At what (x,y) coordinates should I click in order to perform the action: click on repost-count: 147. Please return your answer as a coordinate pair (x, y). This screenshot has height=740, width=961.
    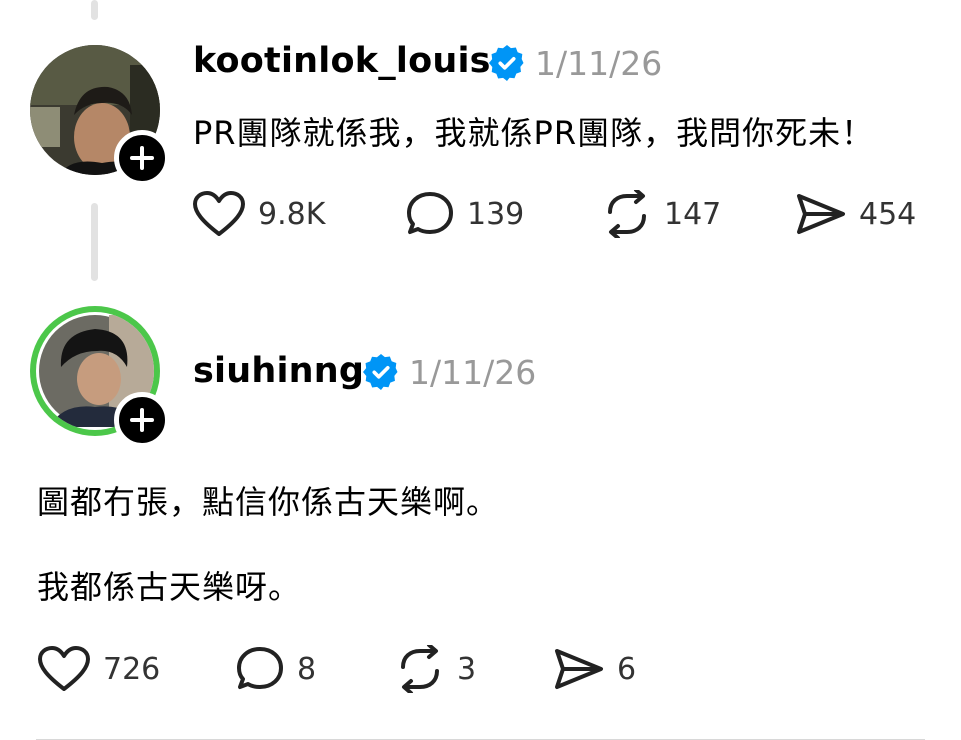
    Looking at the image, I should click on (693, 214).